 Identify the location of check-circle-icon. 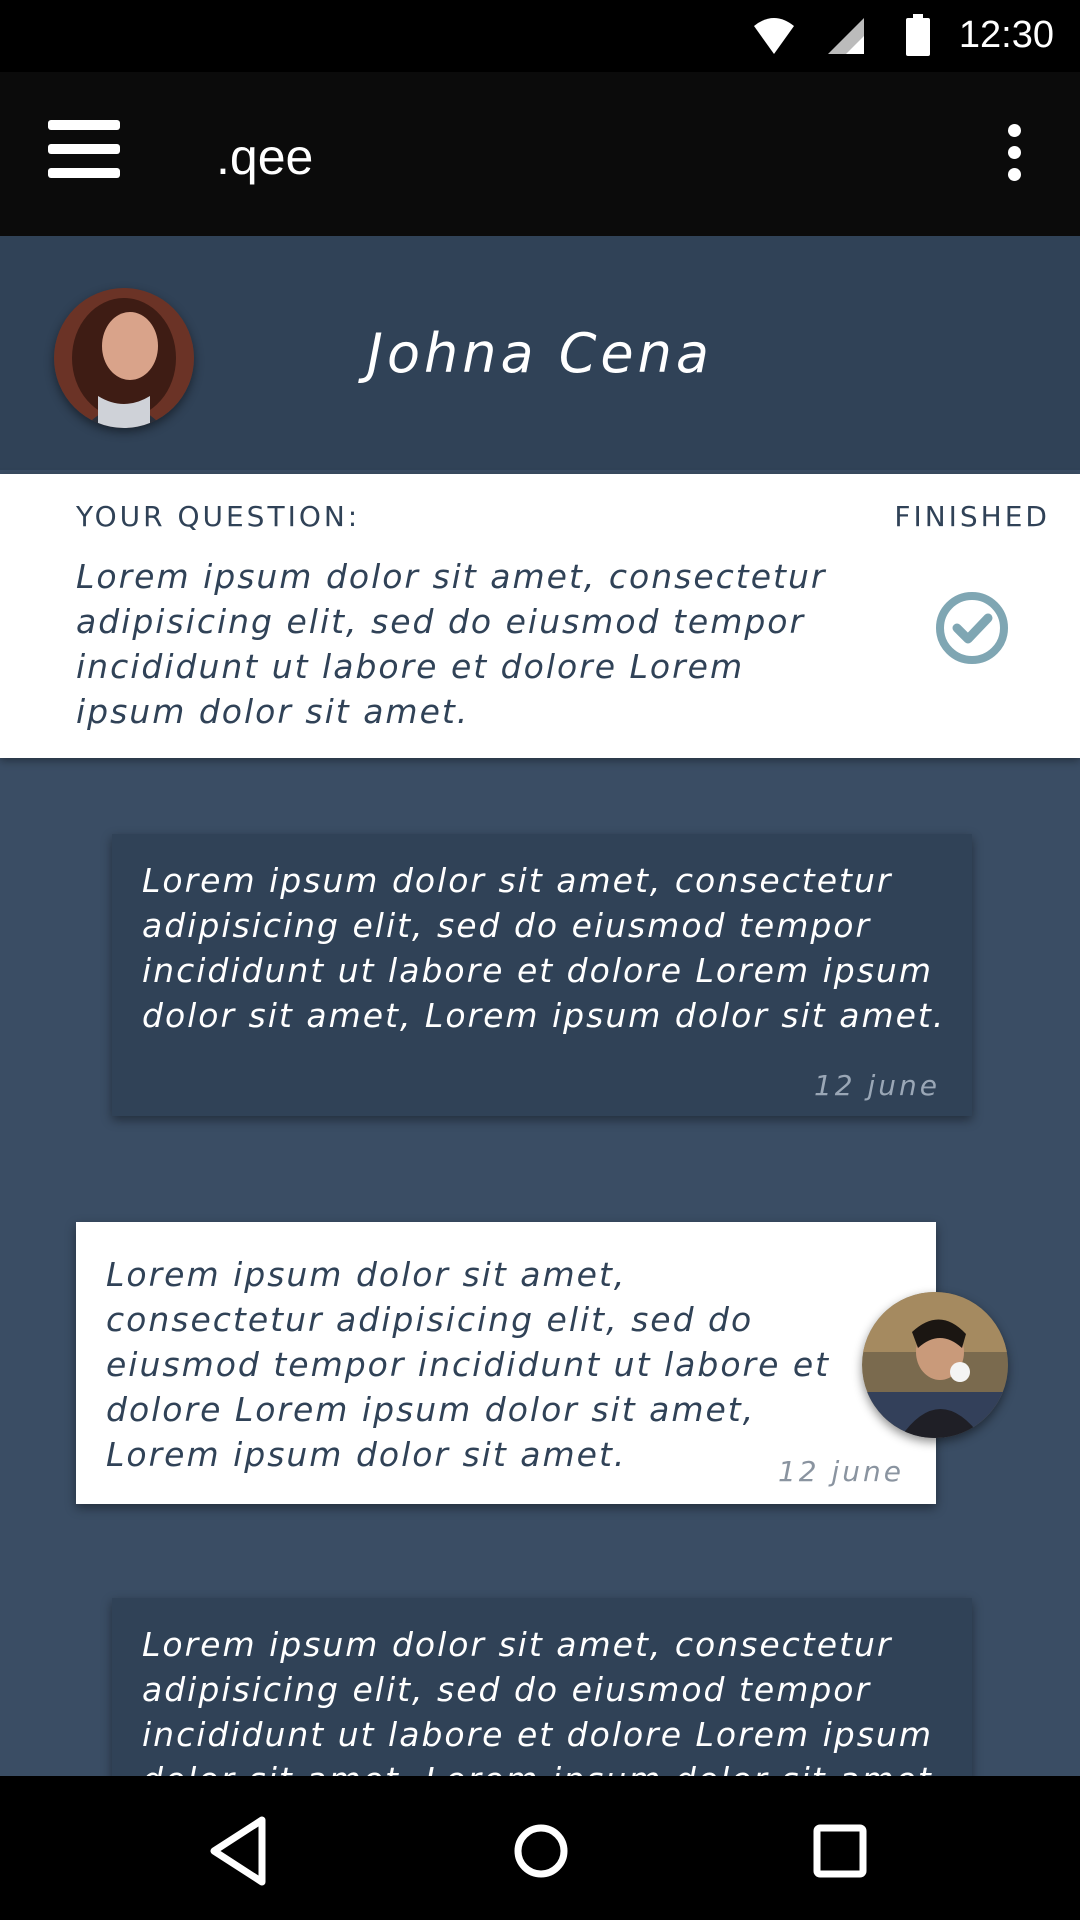
(972, 628).